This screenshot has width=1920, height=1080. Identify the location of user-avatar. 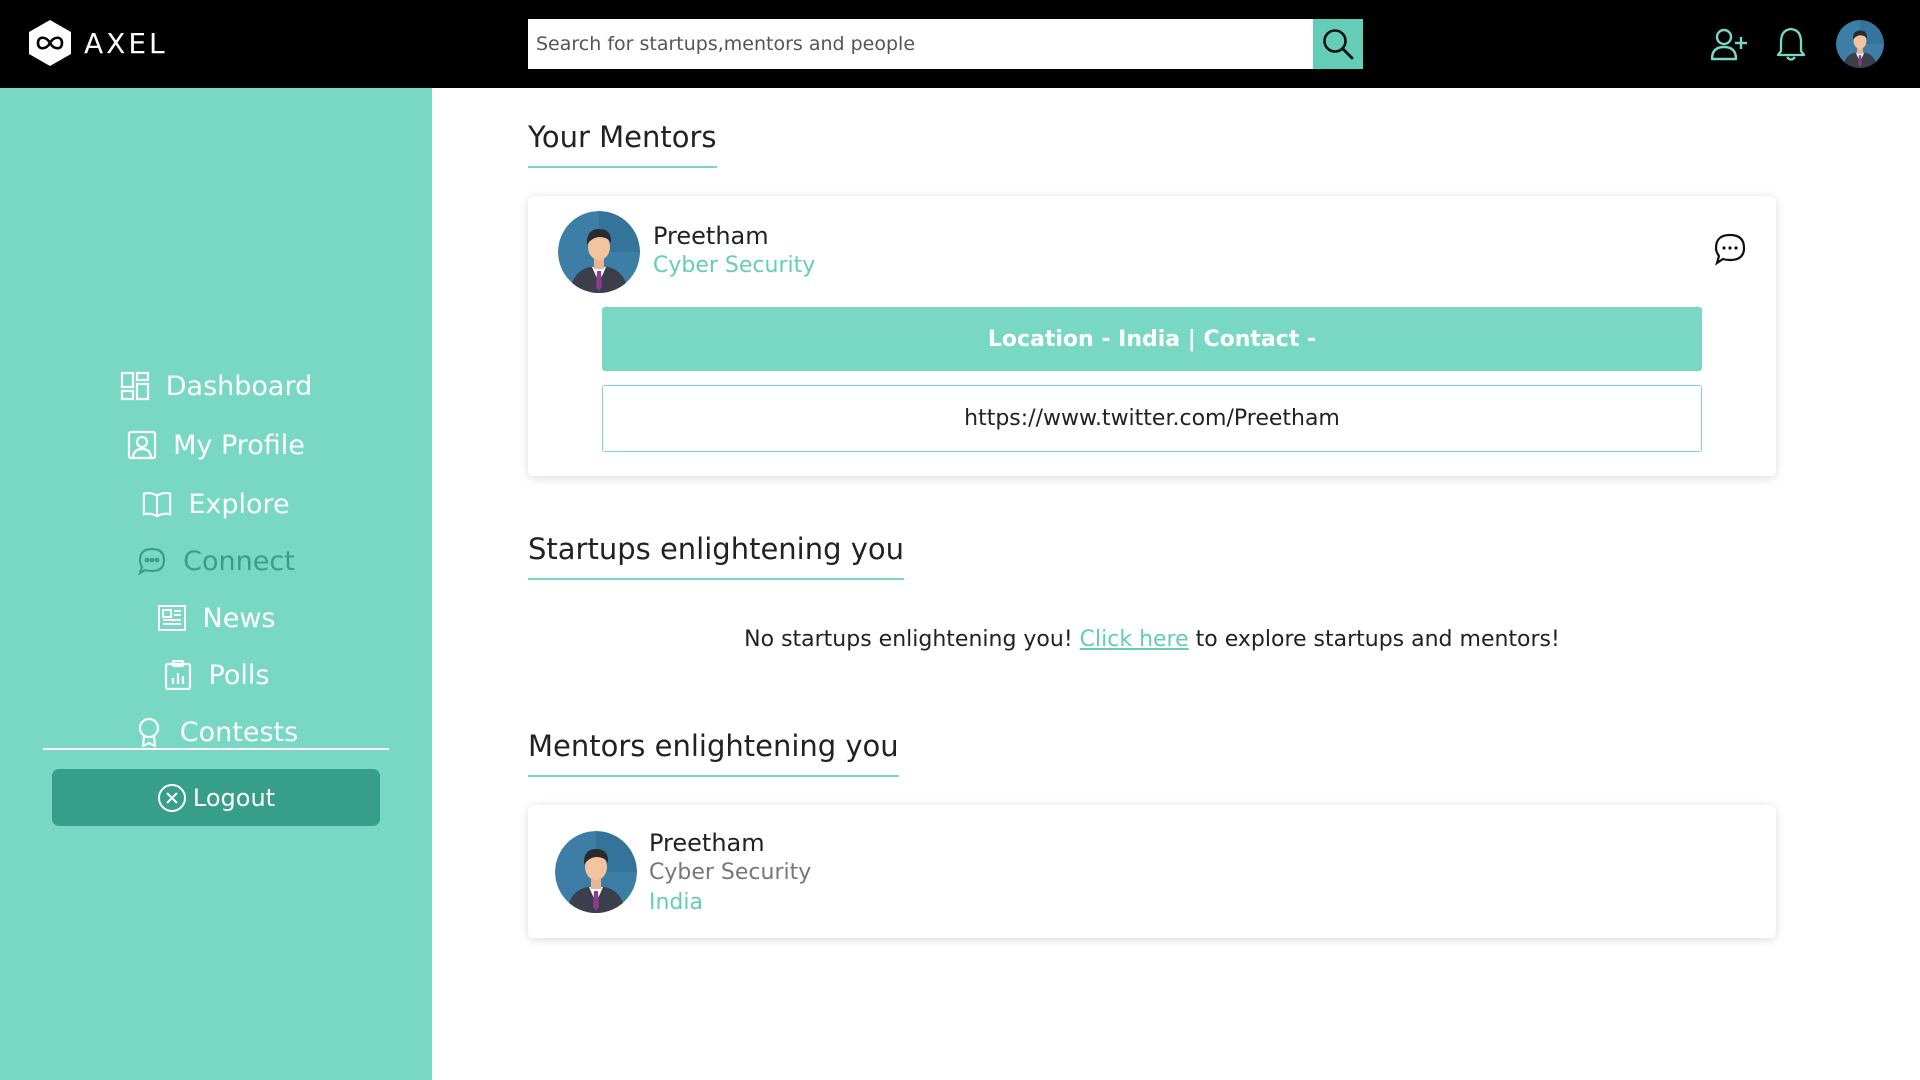
(1860, 44).